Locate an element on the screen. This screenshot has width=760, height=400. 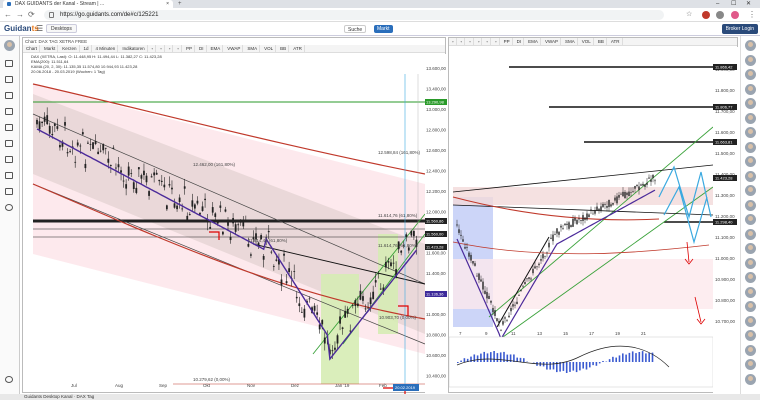
red-arrow is located at coordinates (689, 253).